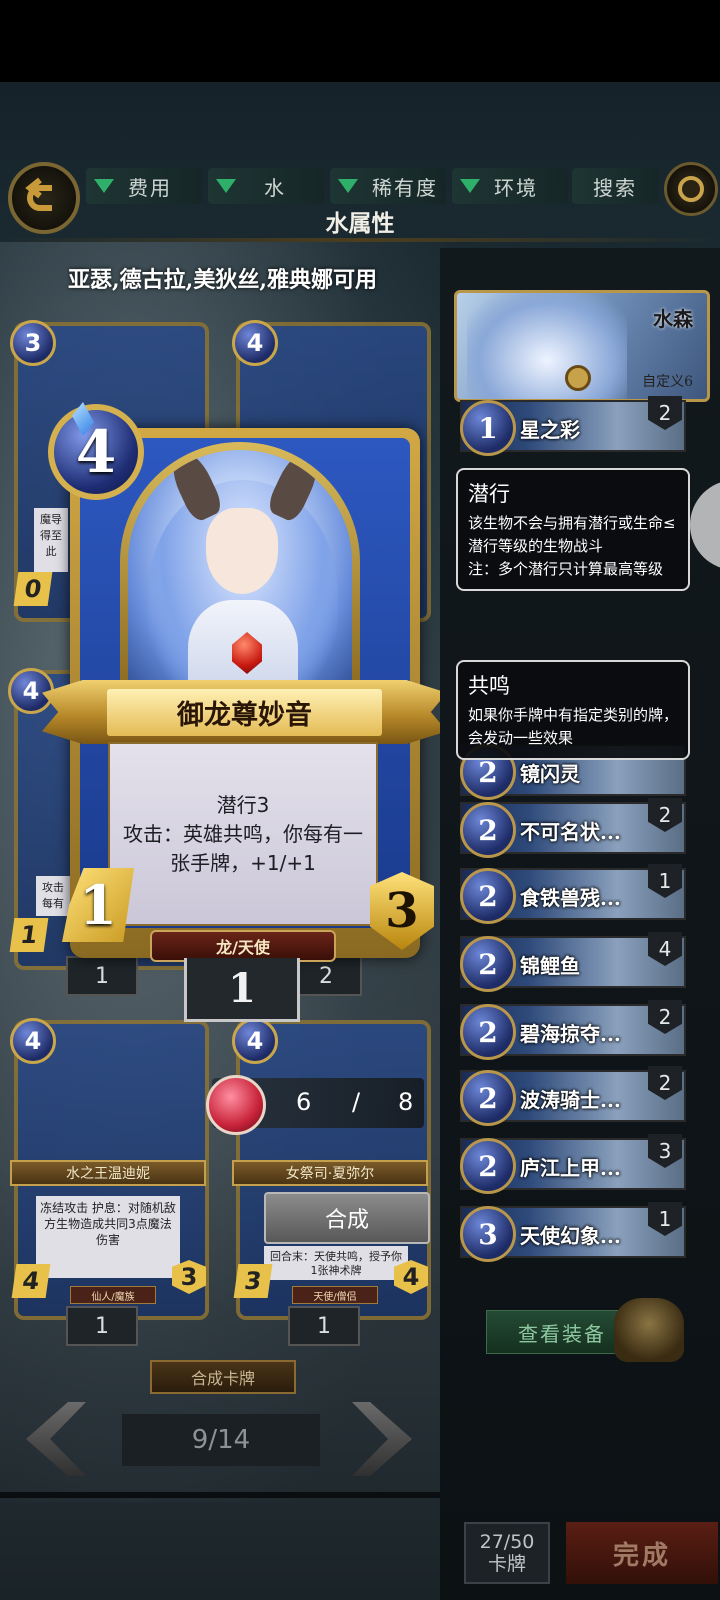 This screenshot has height=1600, width=720. Describe the element at coordinates (578, 378) in the screenshot. I see `gear-icon` at that location.